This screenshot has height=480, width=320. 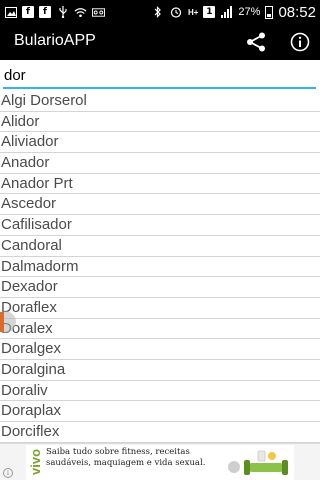 I want to click on ad-text-line-1: Saiba tudo sobre fitness, receitas, so click(x=118, y=452).